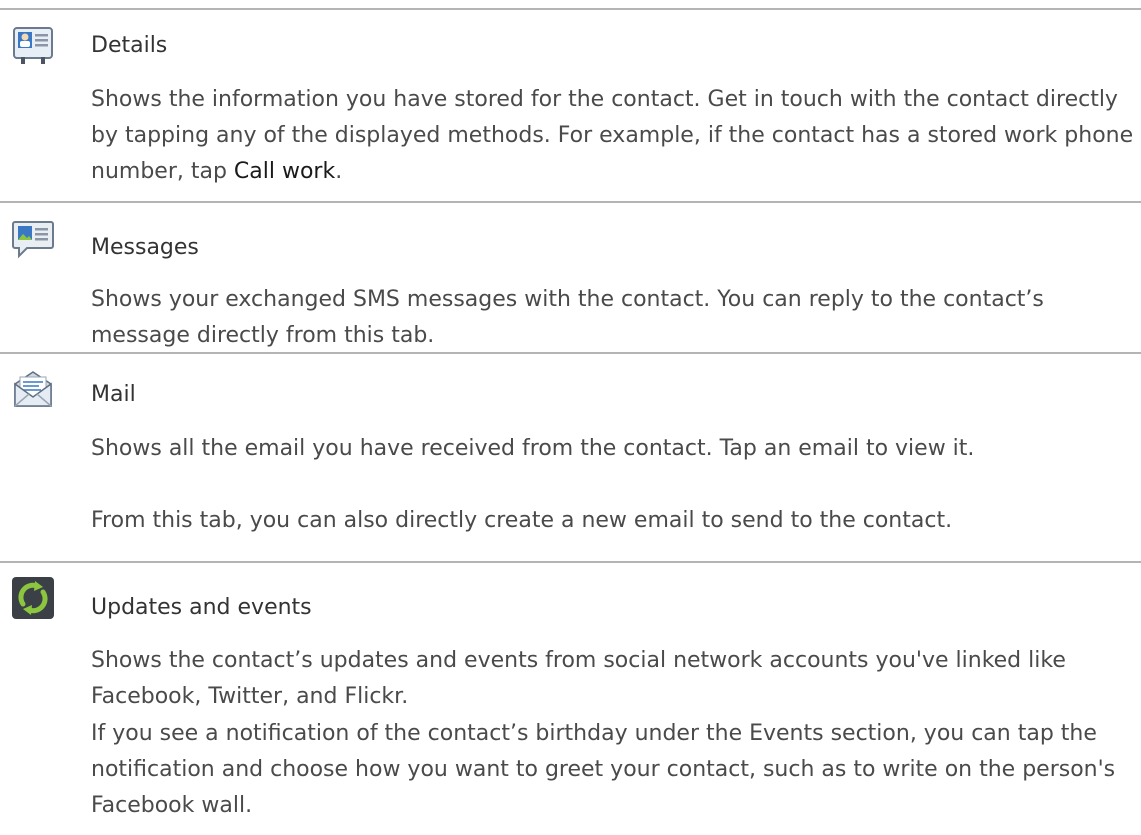 This screenshot has height=835, width=1141. Describe the element at coordinates (284, 171) in the screenshot. I see `ui-term-call-work: Call work` at that location.